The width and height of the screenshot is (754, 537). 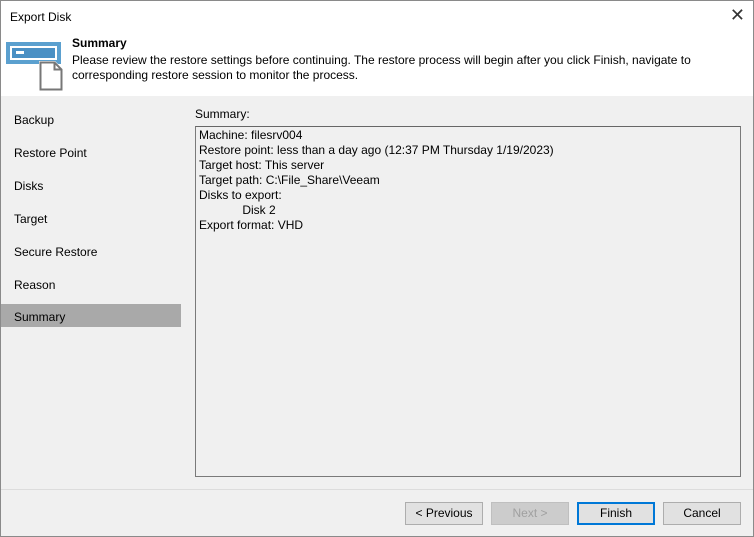 I want to click on nav-item-restore-point: Restore Point, so click(x=91, y=151).